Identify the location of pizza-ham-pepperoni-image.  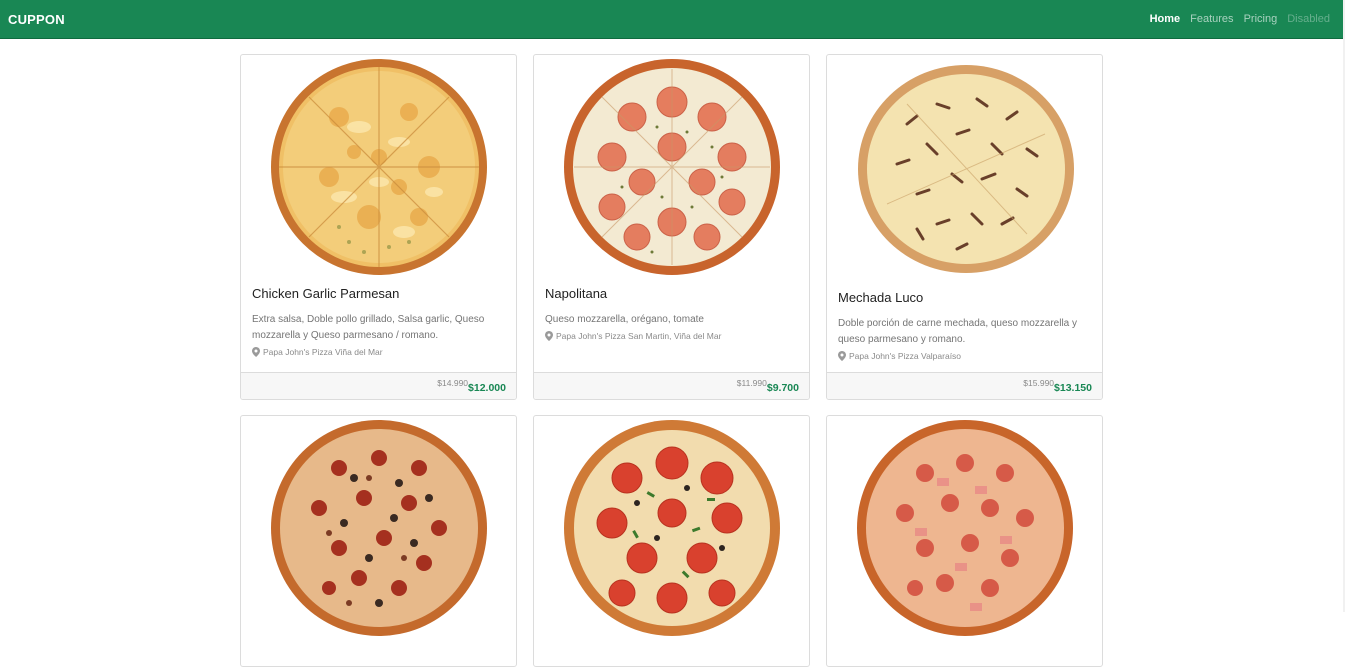
(965, 528).